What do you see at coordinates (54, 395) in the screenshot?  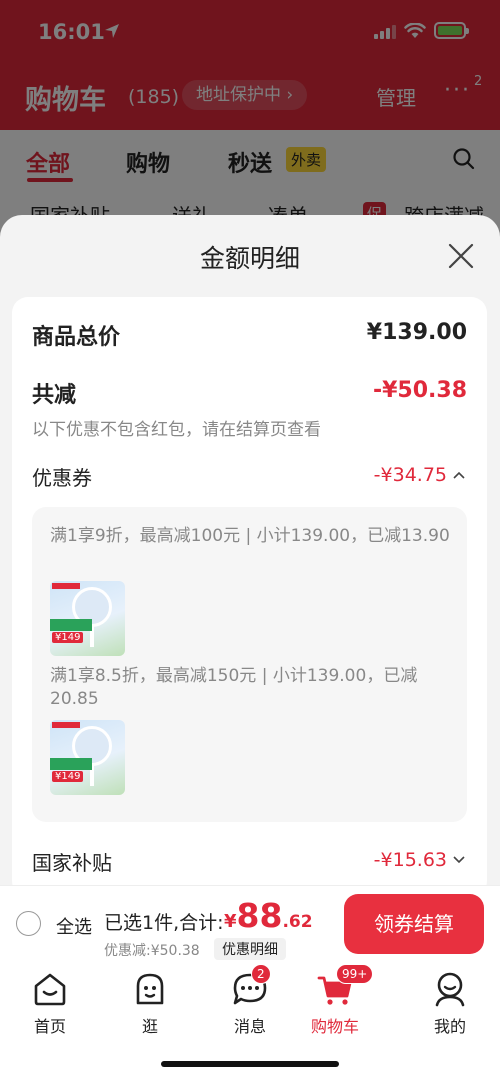 I see `reduction-label: 共减` at bounding box center [54, 395].